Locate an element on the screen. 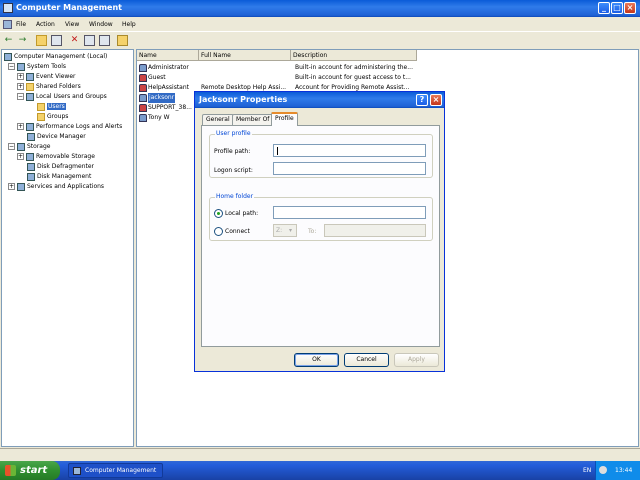 The height and width of the screenshot is (480, 640). user-profile-group-label: User profile is located at coordinates (233, 133).